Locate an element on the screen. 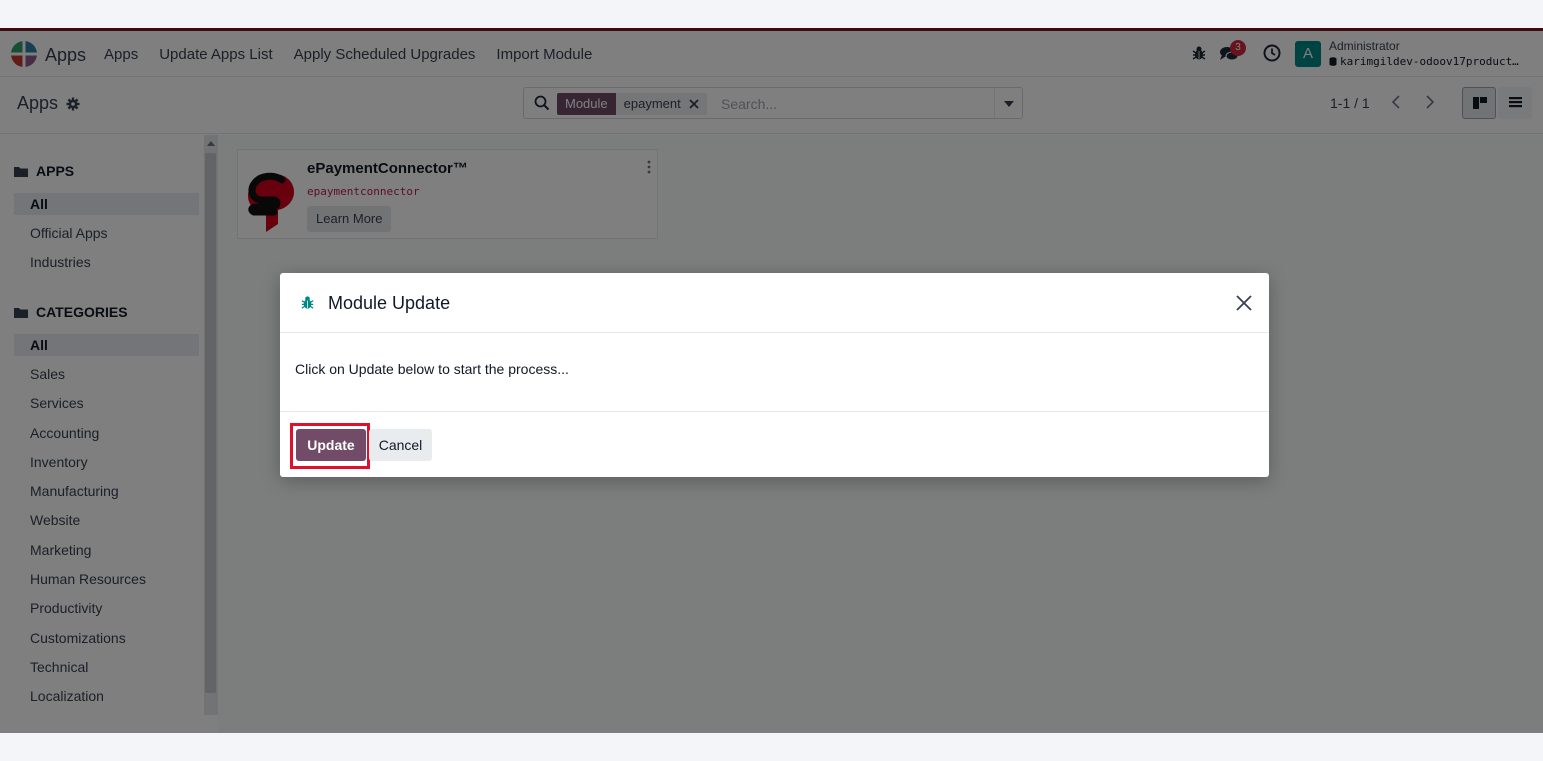  close-icon is located at coordinates (1244, 303).